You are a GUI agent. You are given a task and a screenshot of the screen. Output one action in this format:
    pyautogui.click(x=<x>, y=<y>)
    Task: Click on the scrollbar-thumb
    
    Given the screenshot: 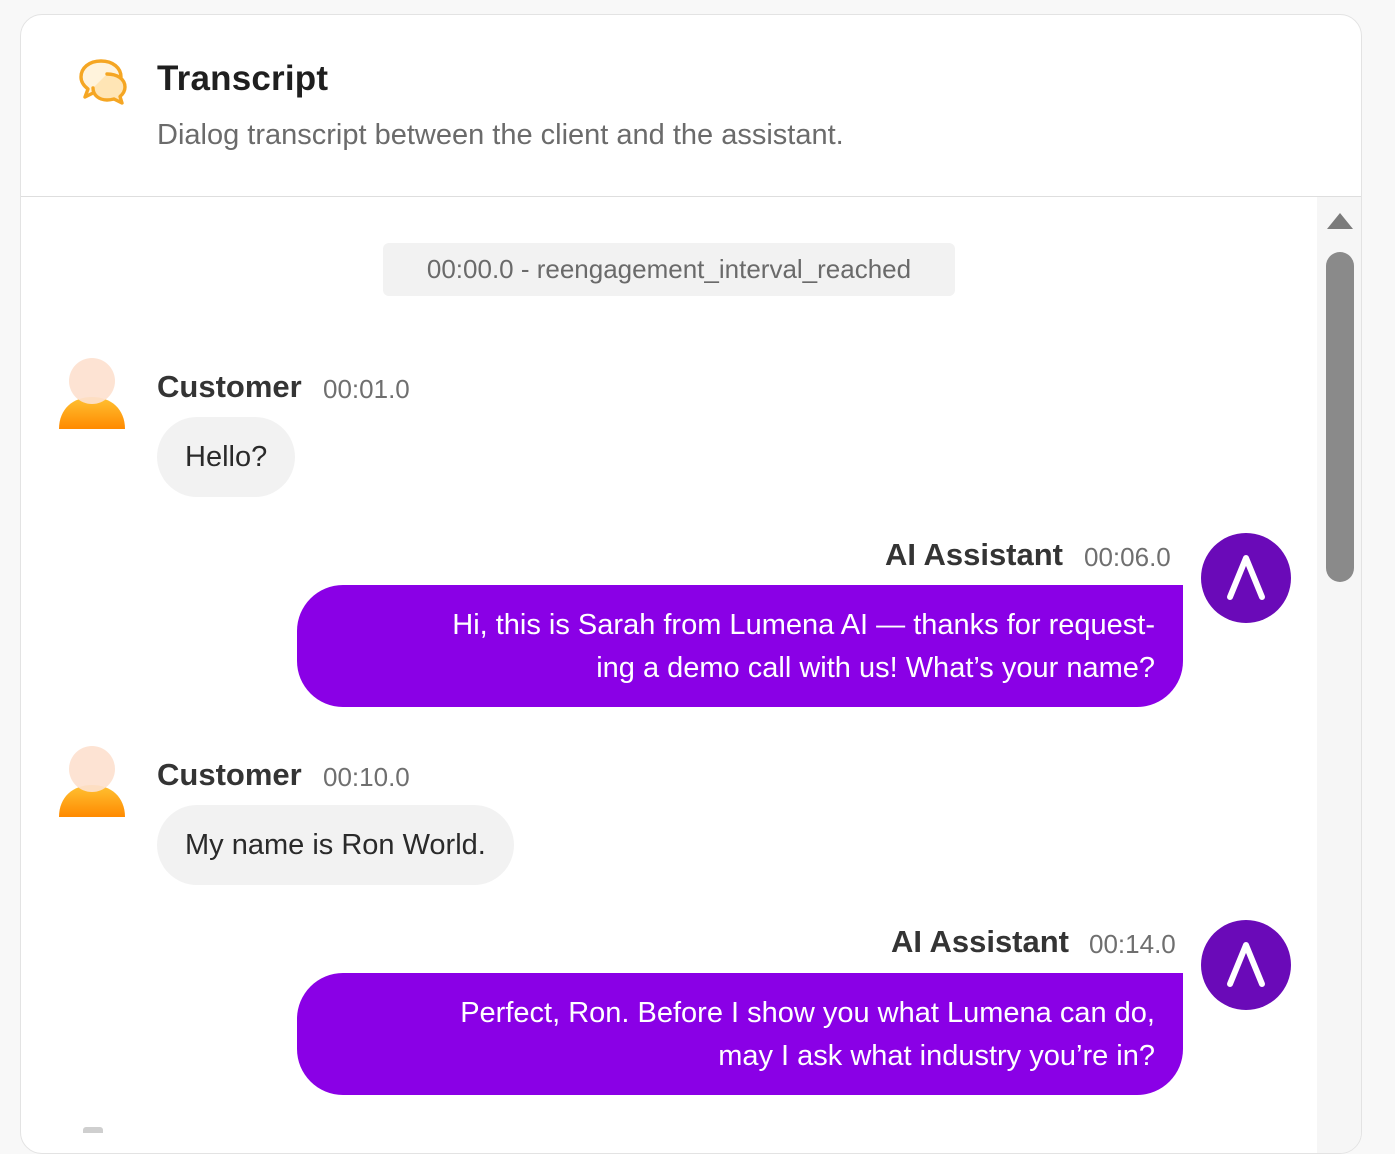 What is the action you would take?
    pyautogui.click(x=1340, y=417)
    